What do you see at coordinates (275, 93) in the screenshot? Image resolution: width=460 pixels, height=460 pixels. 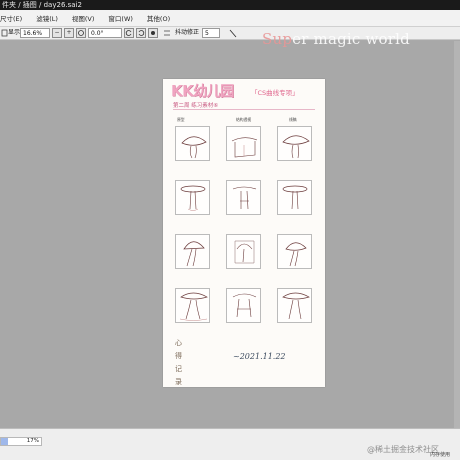 I see `worksheet-subtitle: 「CS曲线专项」` at bounding box center [275, 93].